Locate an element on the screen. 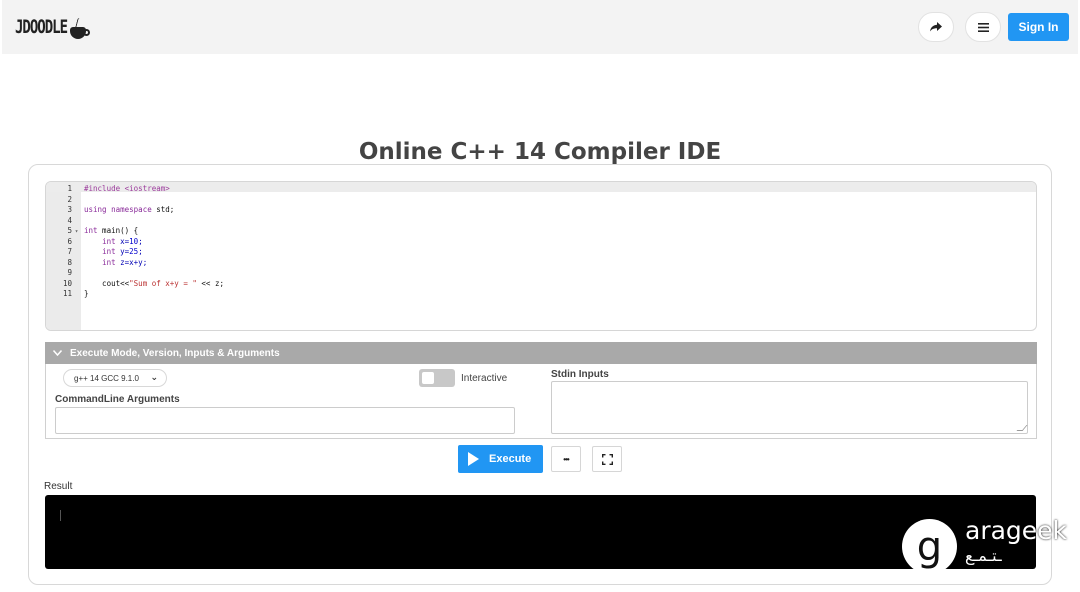  version-select-value: g++ 14 GCC 9.1.0 is located at coordinates (106, 378).